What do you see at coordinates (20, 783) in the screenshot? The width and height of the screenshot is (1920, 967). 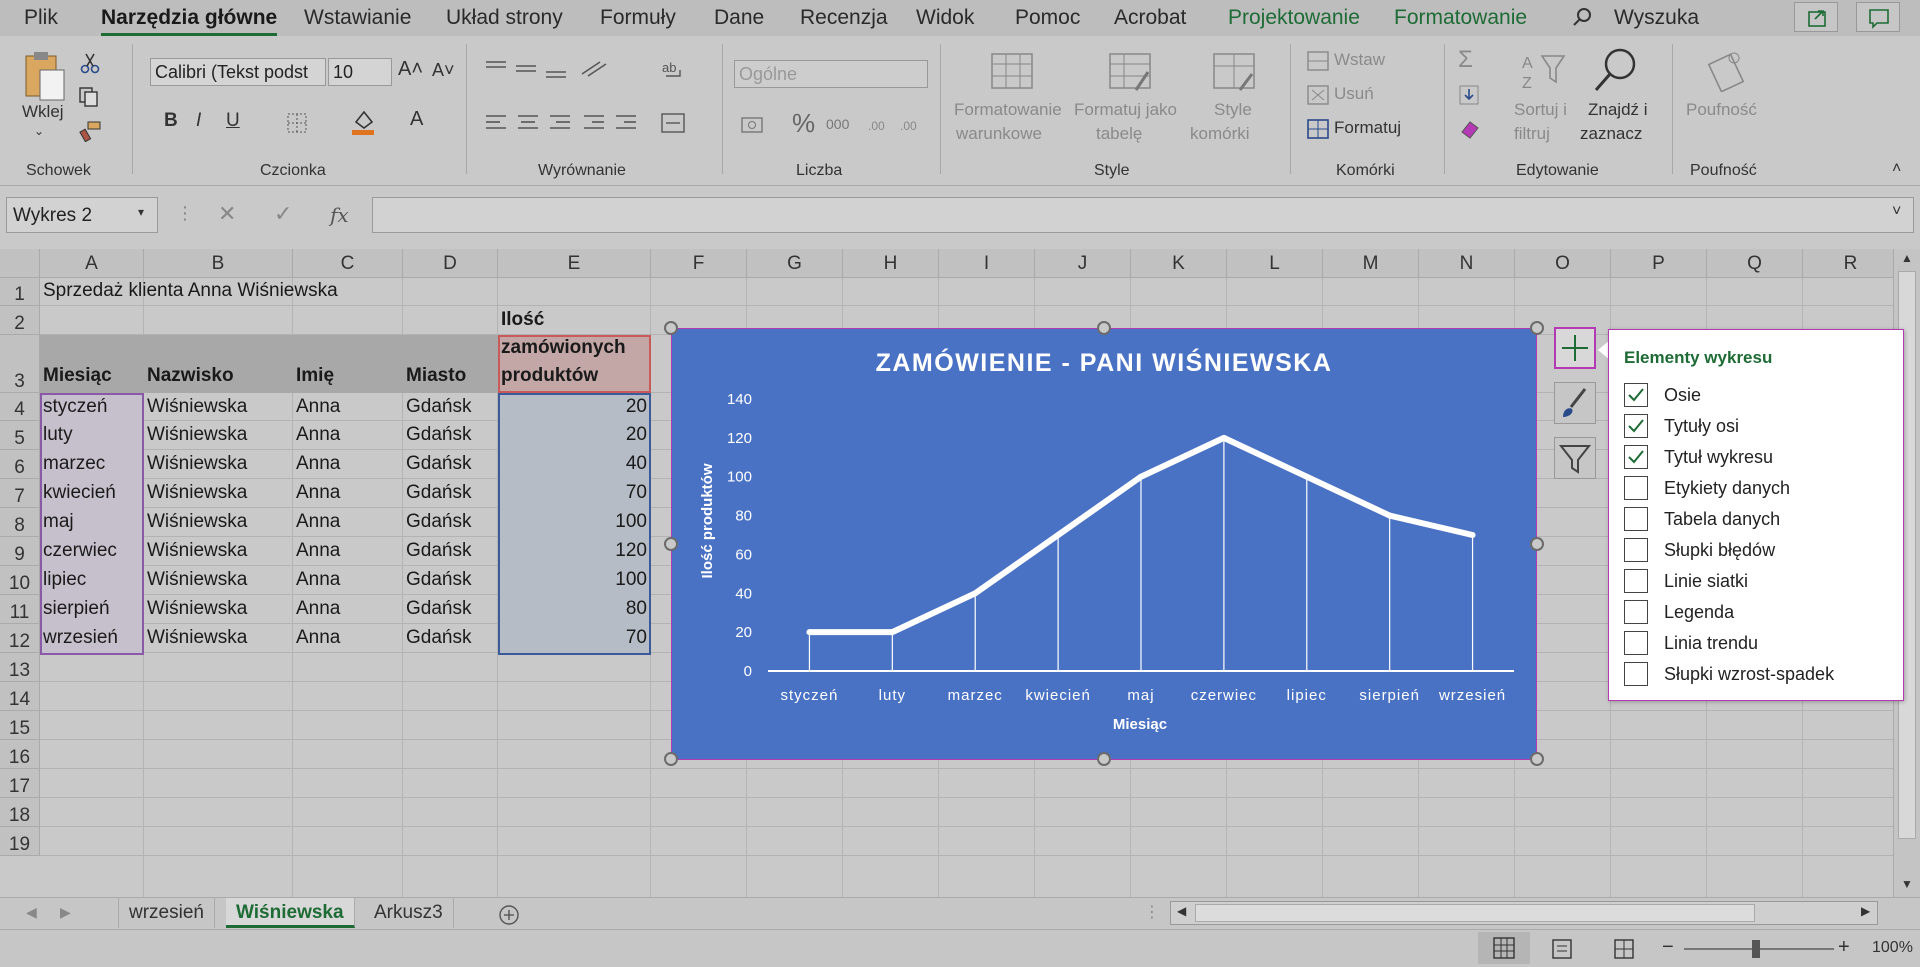 I see `row-header-17: 17` at bounding box center [20, 783].